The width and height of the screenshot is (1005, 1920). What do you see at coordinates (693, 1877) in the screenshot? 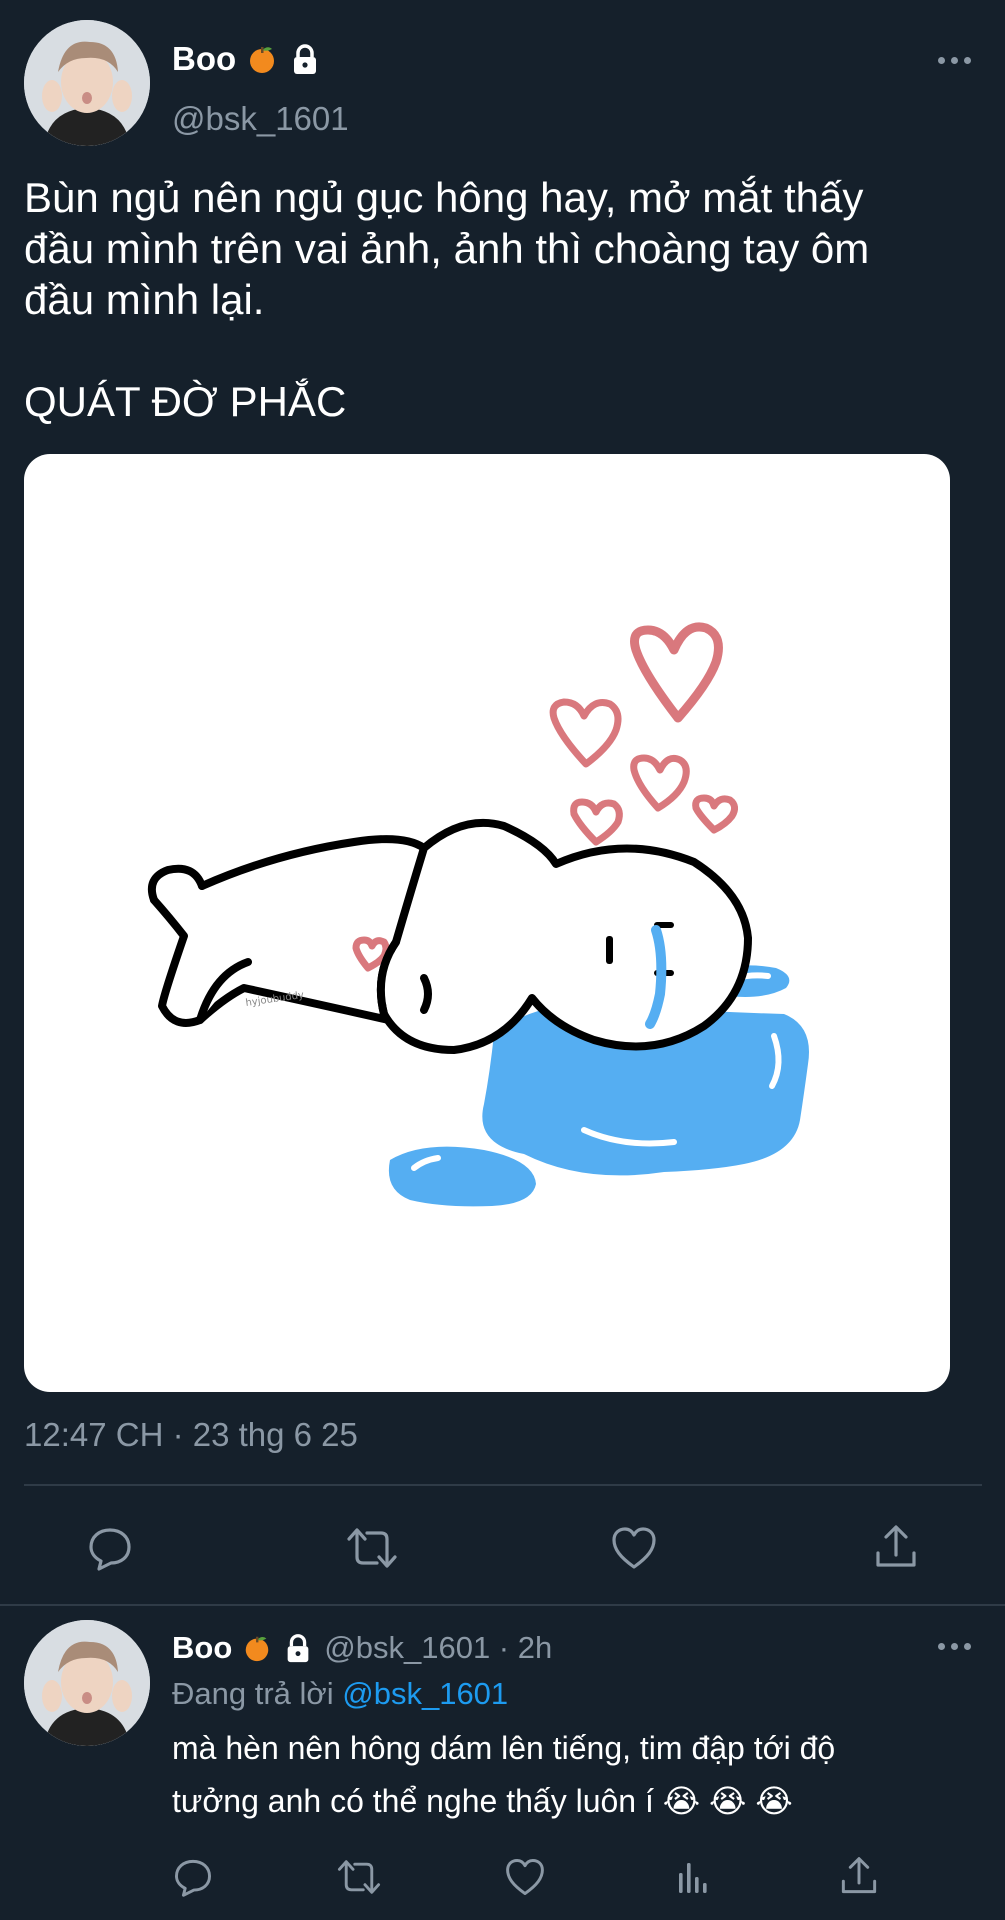
I see `analytics-icon` at bounding box center [693, 1877].